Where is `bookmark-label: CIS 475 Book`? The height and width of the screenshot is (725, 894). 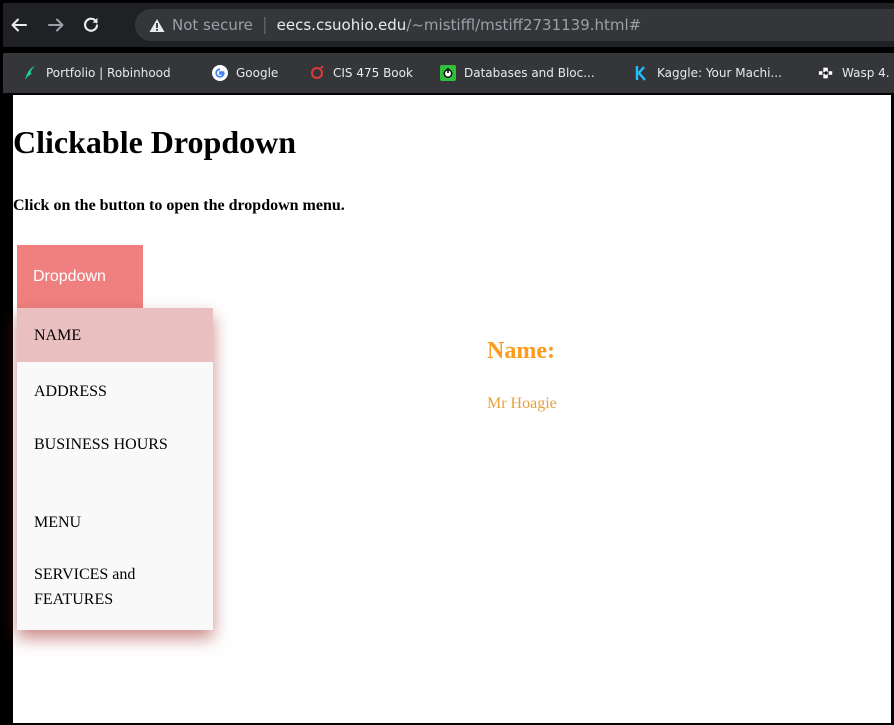
bookmark-label: CIS 475 Book is located at coordinates (373, 73).